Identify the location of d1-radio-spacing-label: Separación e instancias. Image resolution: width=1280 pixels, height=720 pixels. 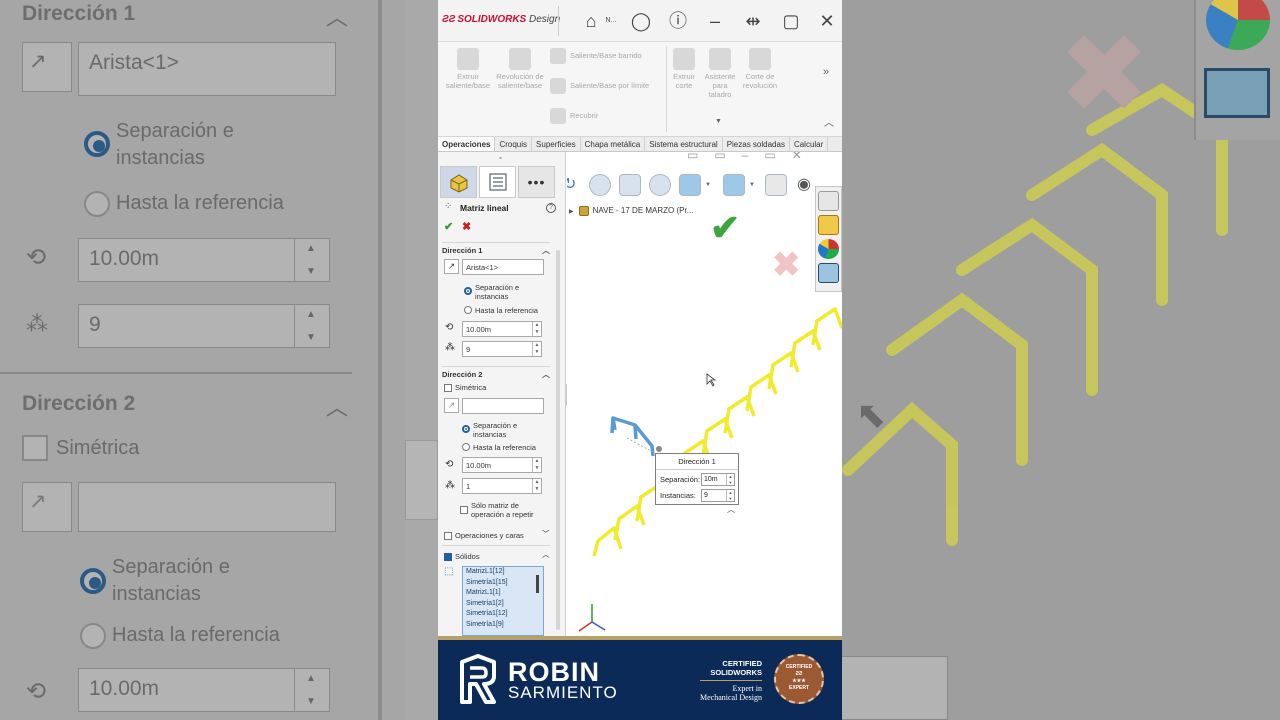
(497, 292).